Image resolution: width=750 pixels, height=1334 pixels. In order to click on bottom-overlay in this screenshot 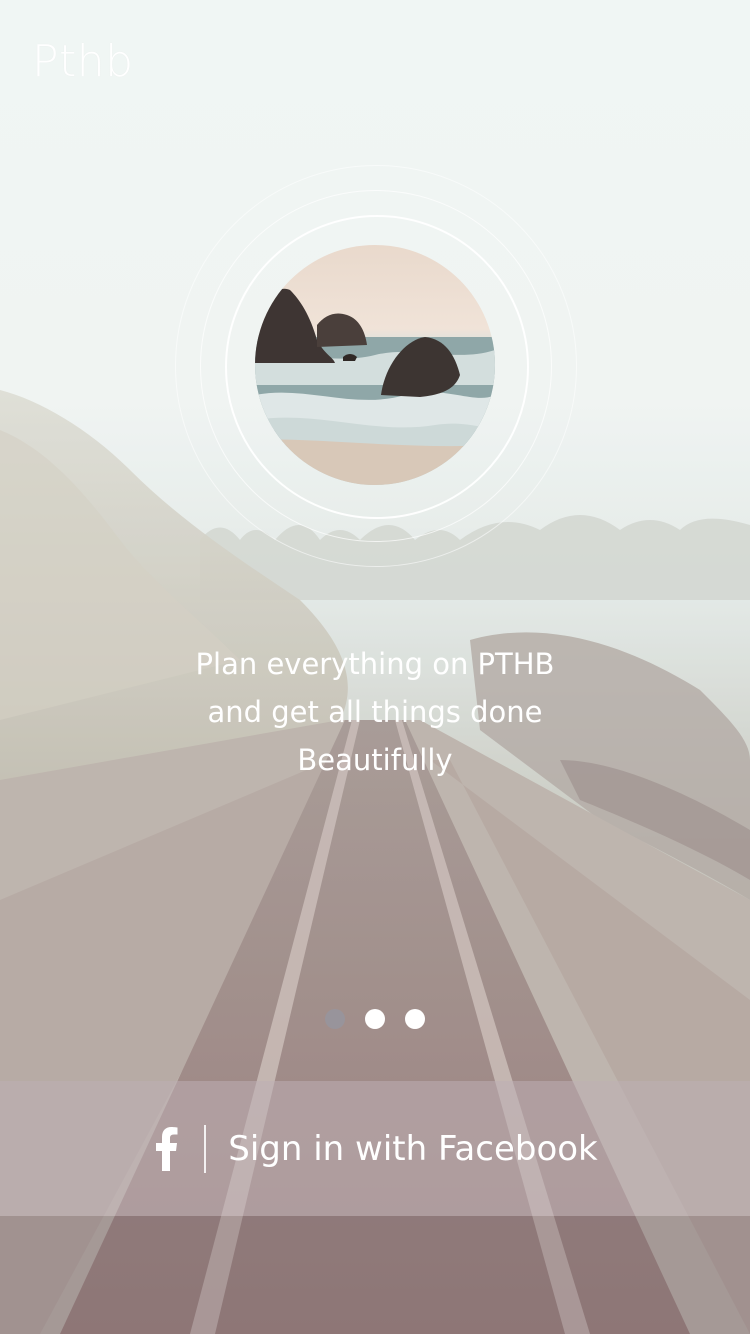, I will do `click(375, 1275)`.